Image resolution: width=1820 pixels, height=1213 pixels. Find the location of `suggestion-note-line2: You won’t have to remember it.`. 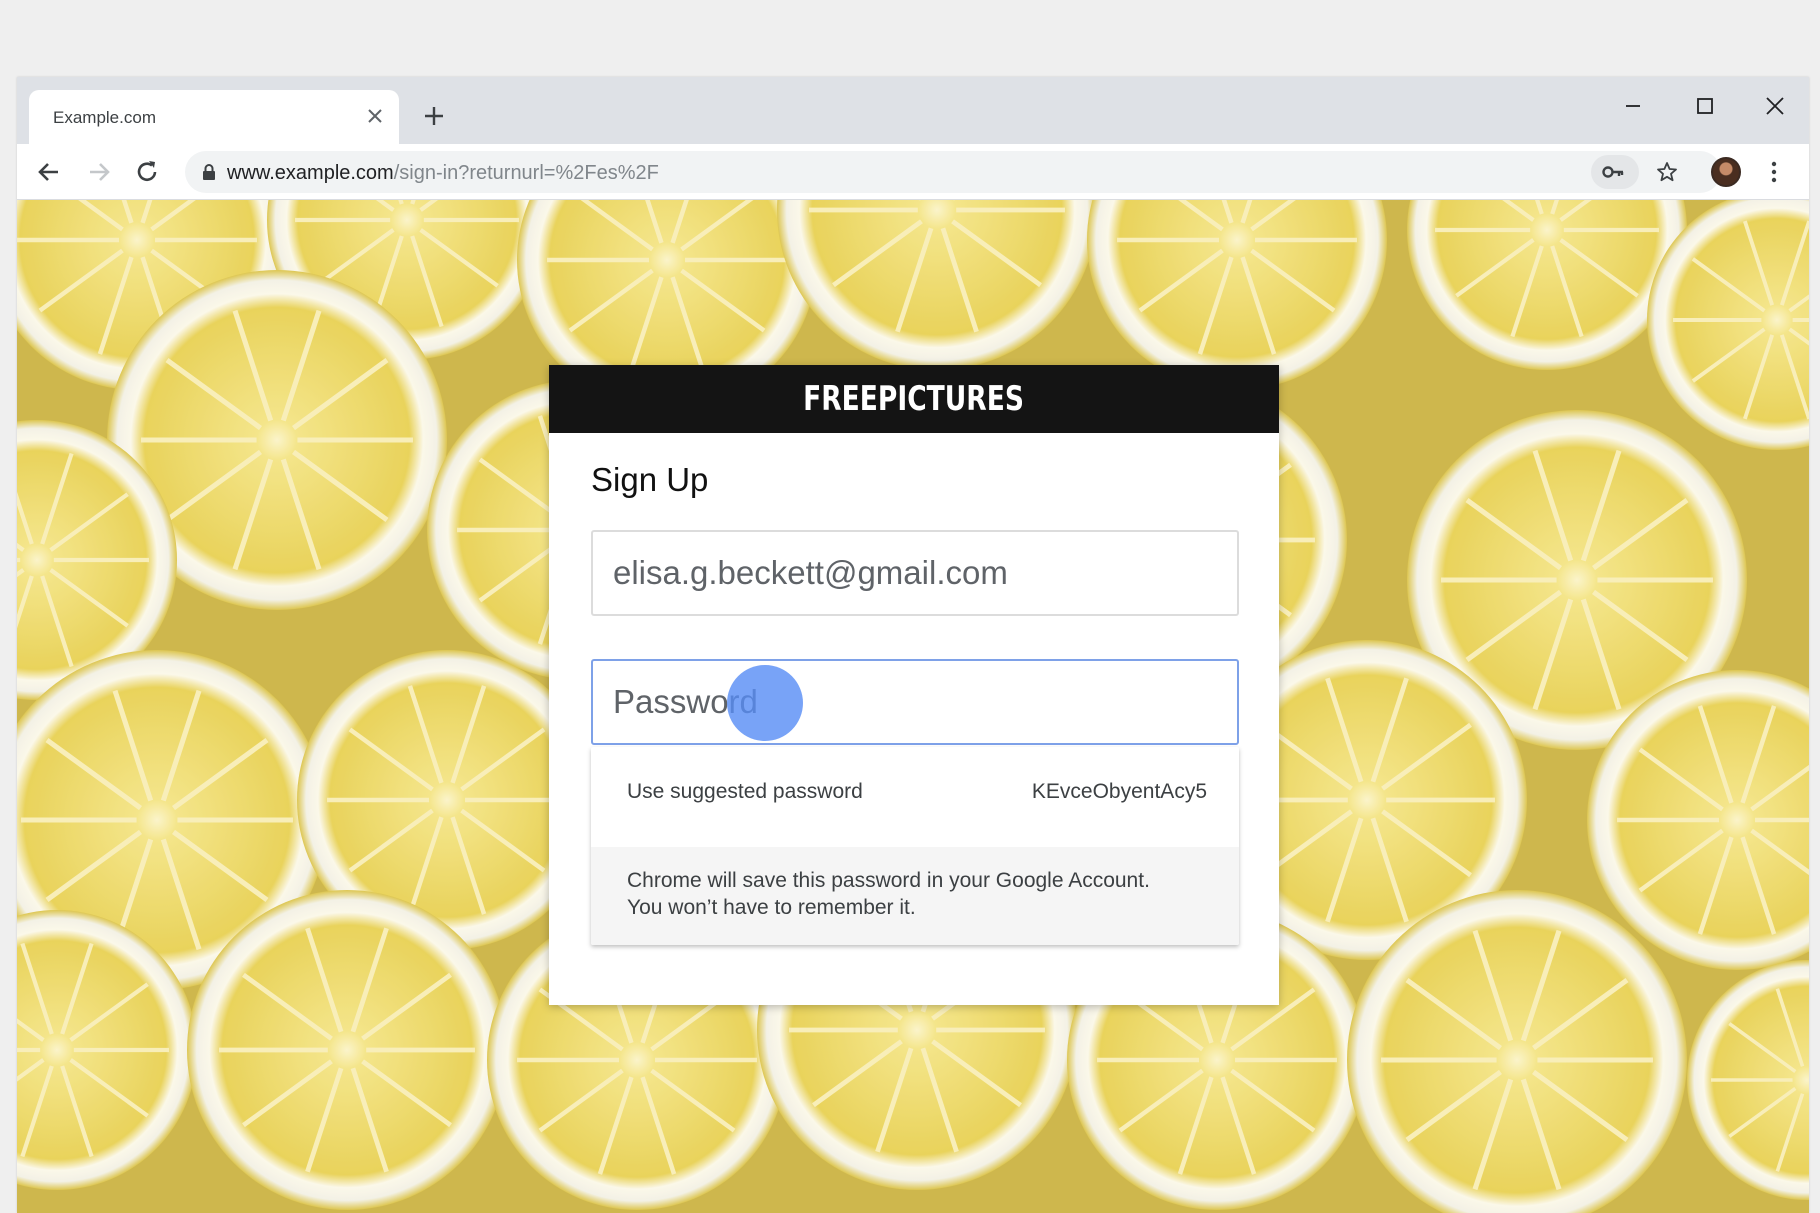

suggestion-note-line2: You won’t have to remember it. is located at coordinates (771, 907).